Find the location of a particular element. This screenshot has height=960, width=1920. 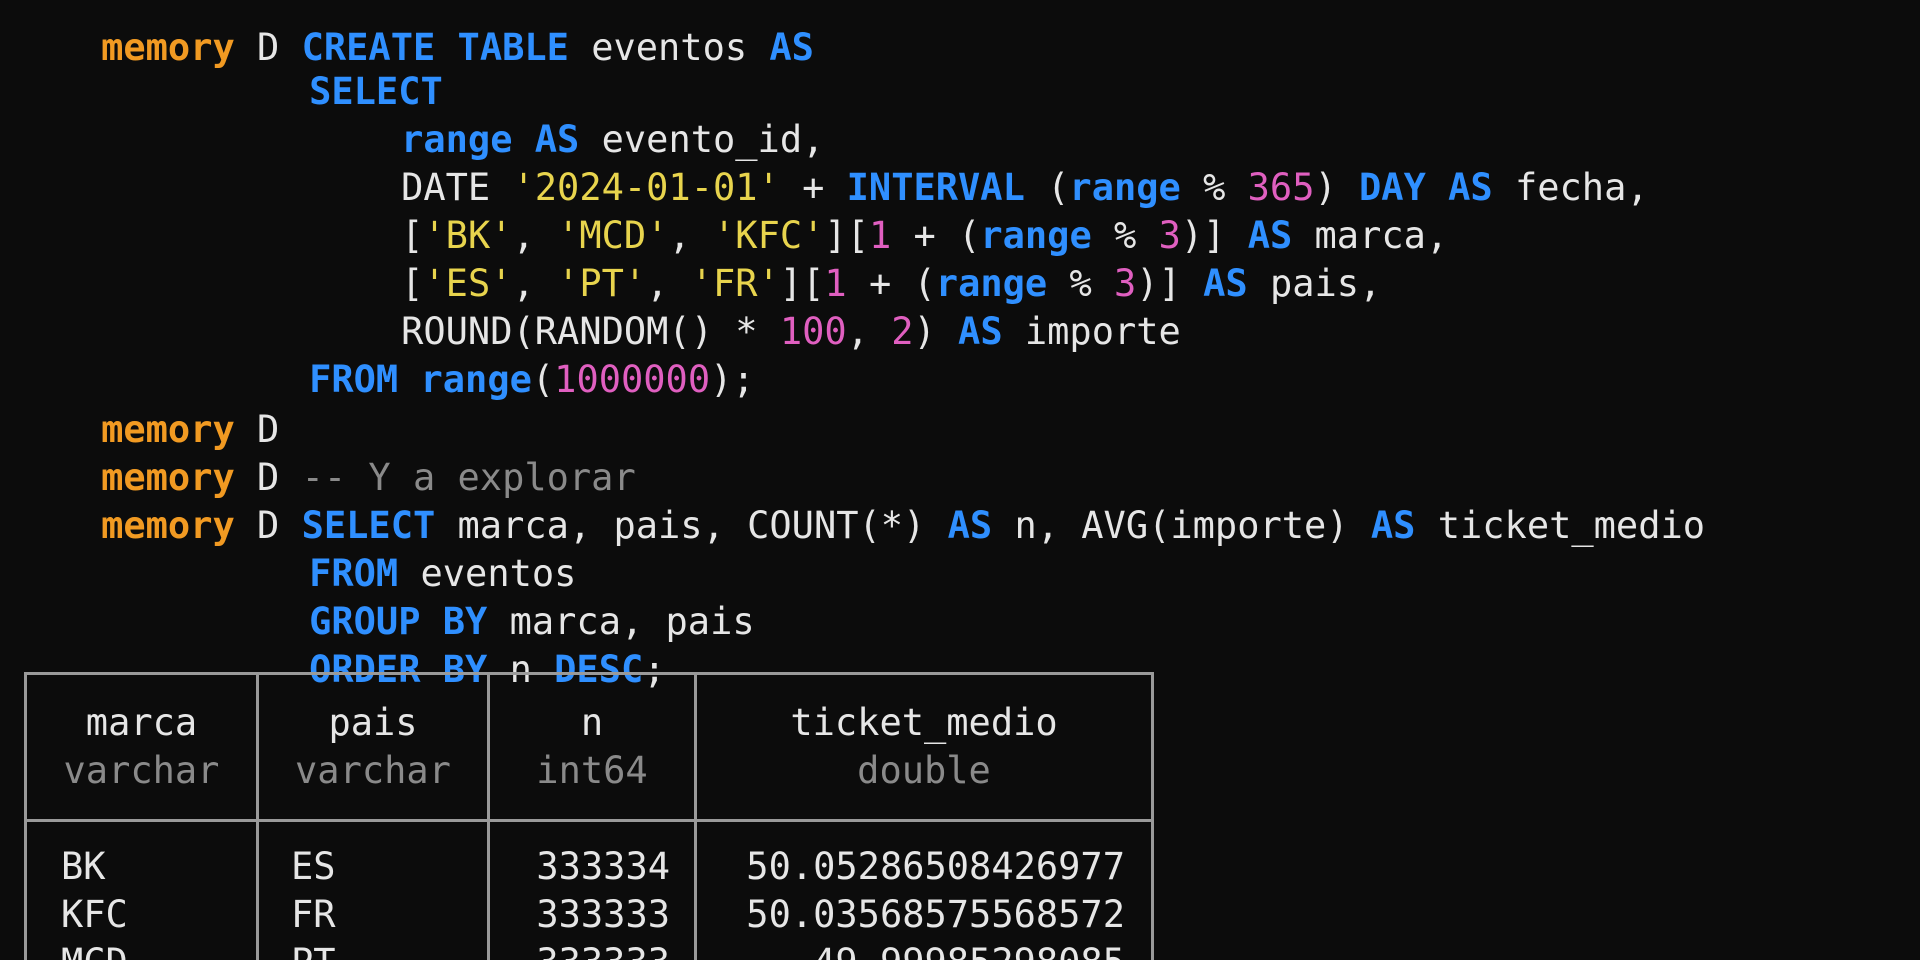

column-header-n: n is located at coordinates (592, 722).